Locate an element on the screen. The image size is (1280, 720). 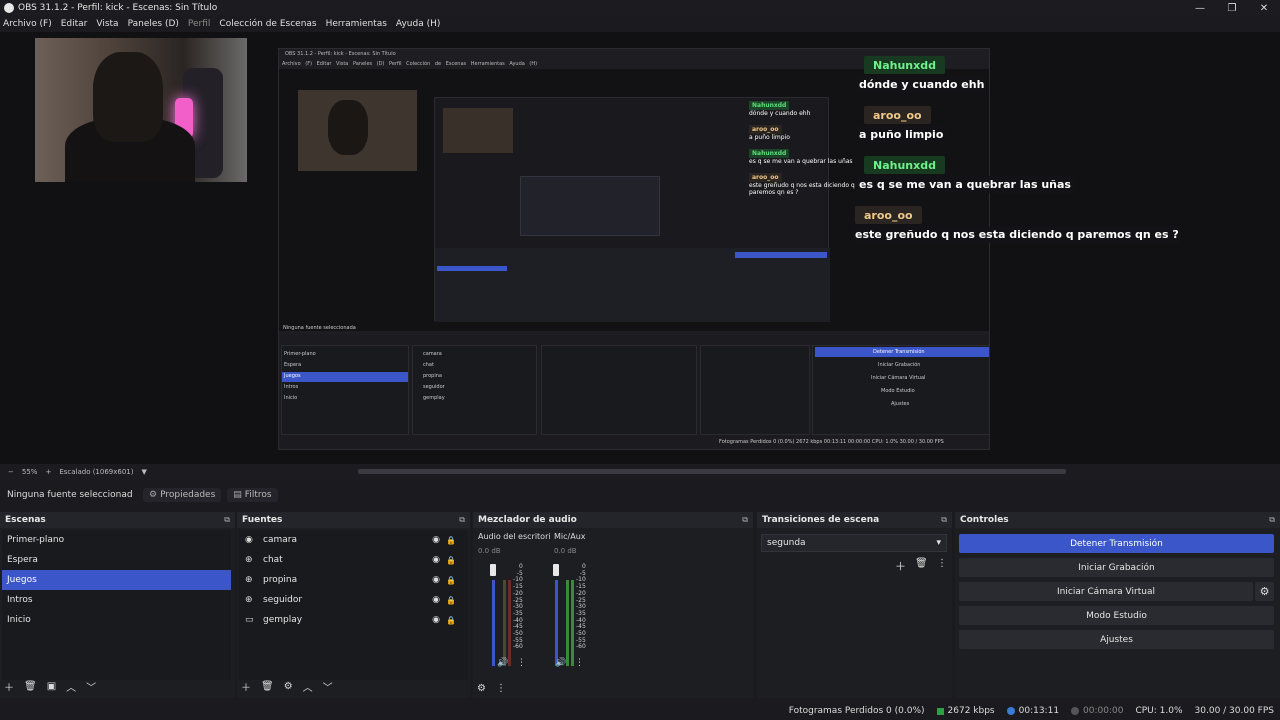
sources-title: Fuentes is located at coordinates (262, 520).